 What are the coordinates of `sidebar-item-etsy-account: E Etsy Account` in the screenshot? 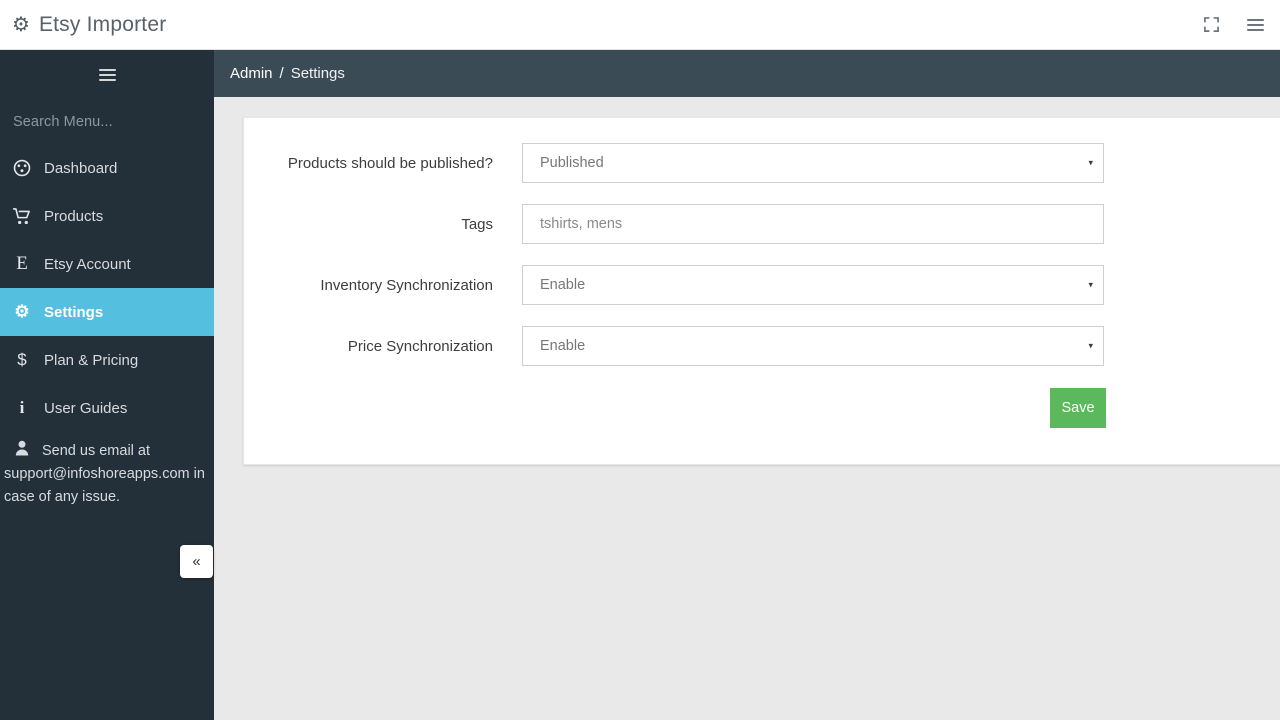 It's located at (107, 264).